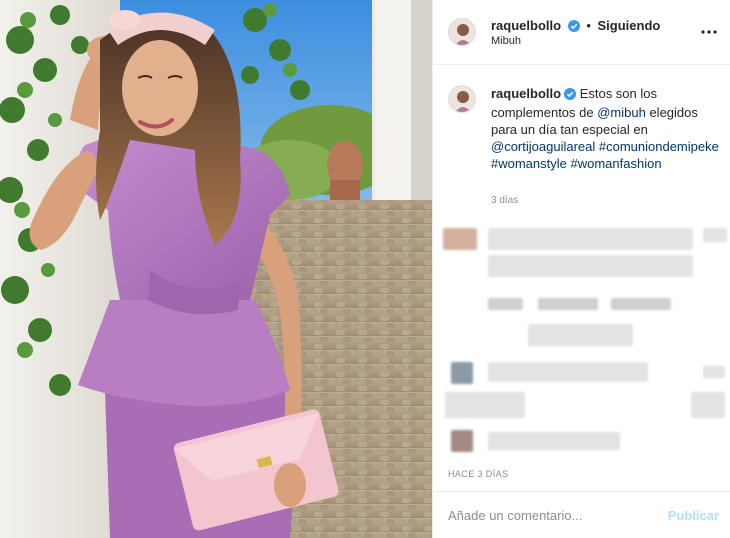  Describe the element at coordinates (659, 146) in the screenshot. I see `hashtag-link: #comuniondemipeke` at that location.